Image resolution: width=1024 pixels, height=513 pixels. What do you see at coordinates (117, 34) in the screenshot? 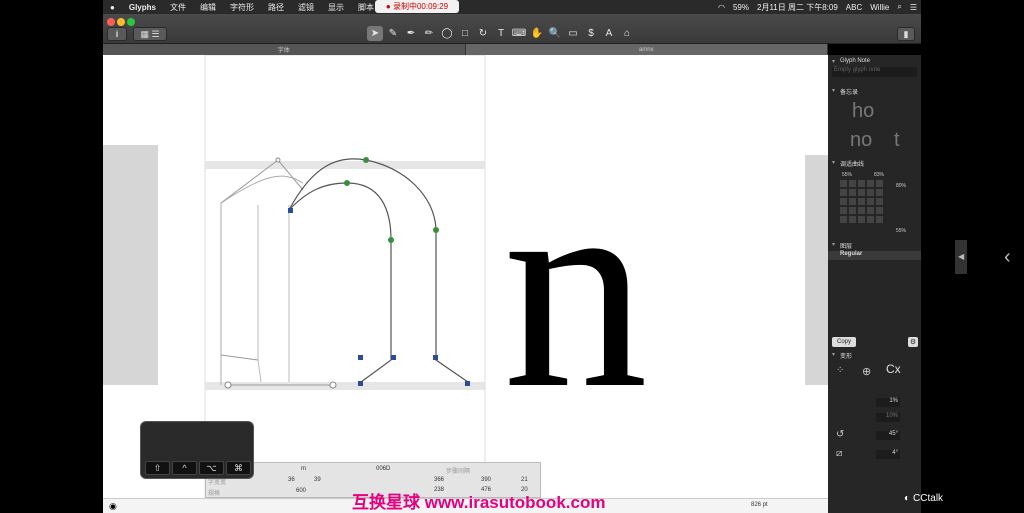
I see `info-button: i` at bounding box center [117, 34].